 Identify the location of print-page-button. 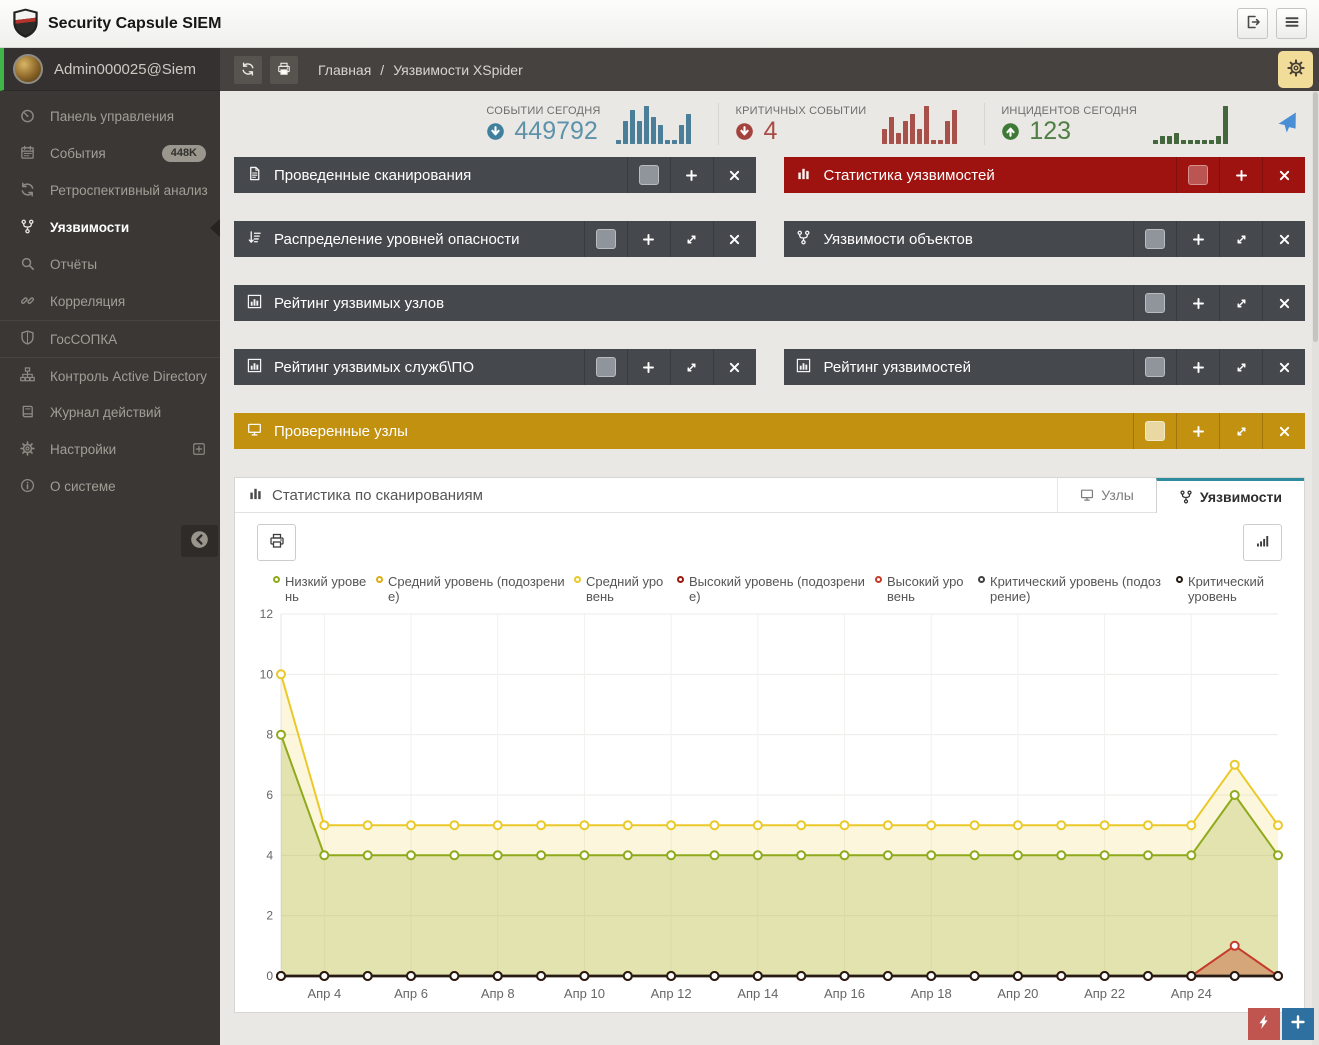
(284, 69).